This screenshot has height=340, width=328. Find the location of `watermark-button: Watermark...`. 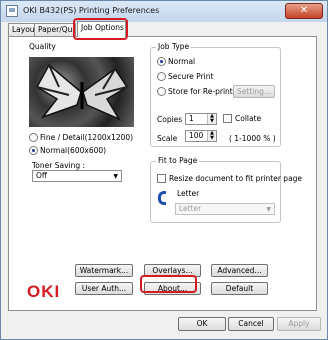

watermark-button: Watermark... is located at coordinates (104, 270).